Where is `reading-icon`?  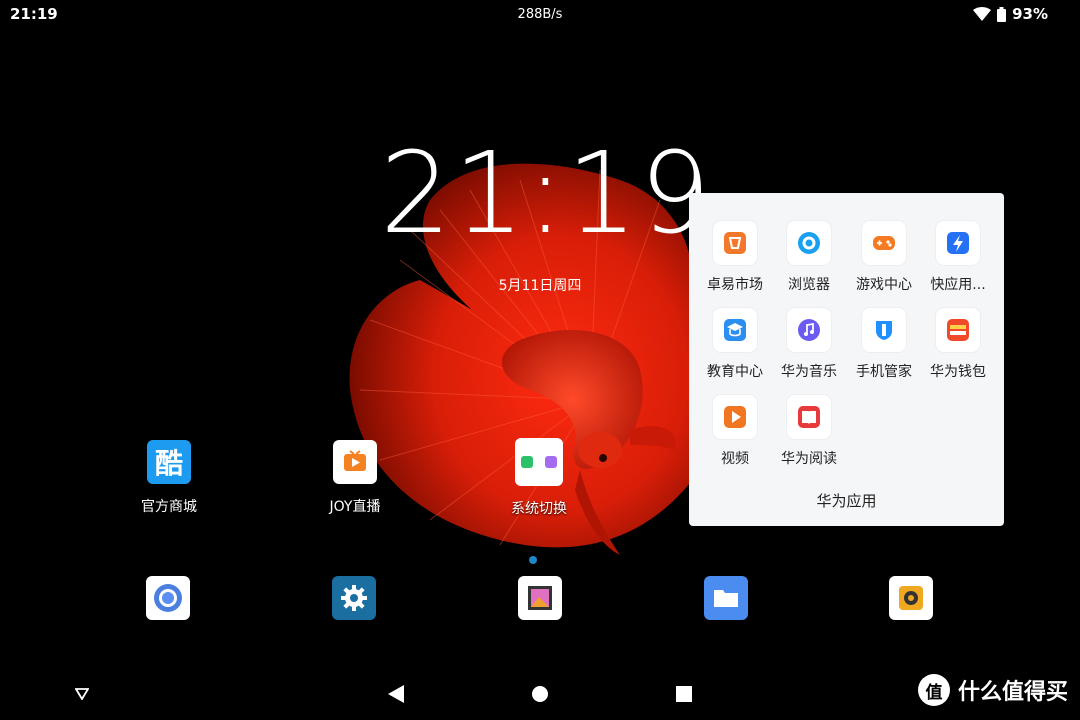
reading-icon is located at coordinates (809, 417).